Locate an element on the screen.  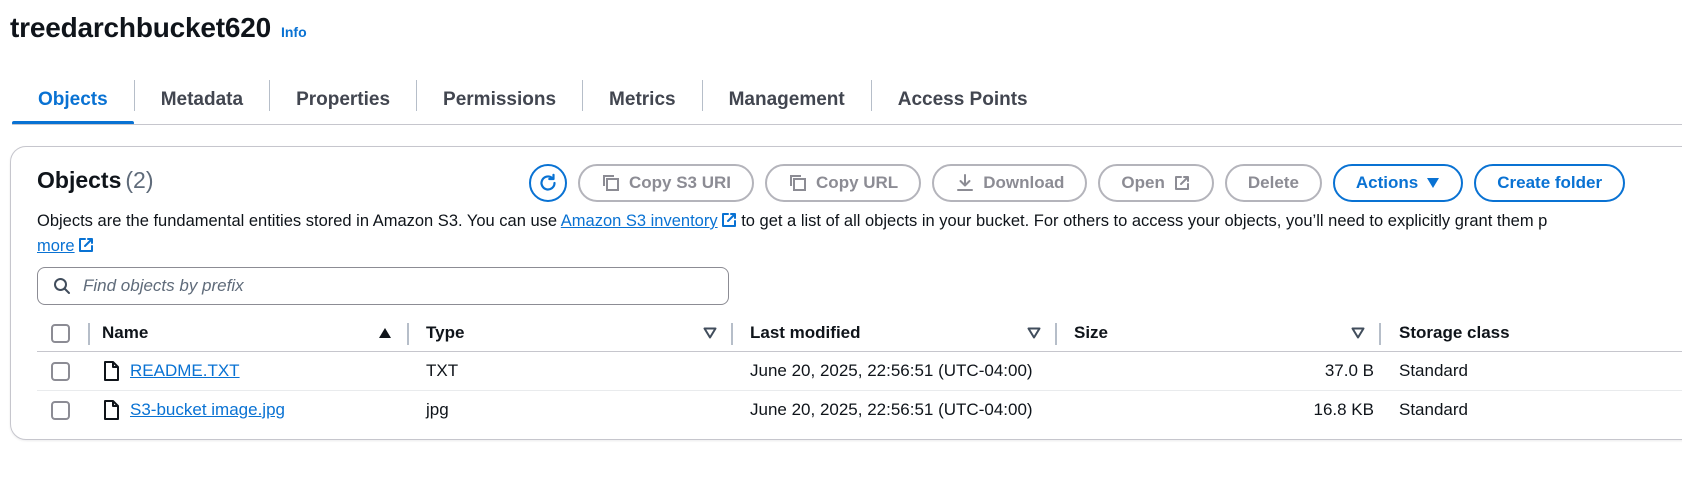
tabs-underline is located at coordinates (847, 124).